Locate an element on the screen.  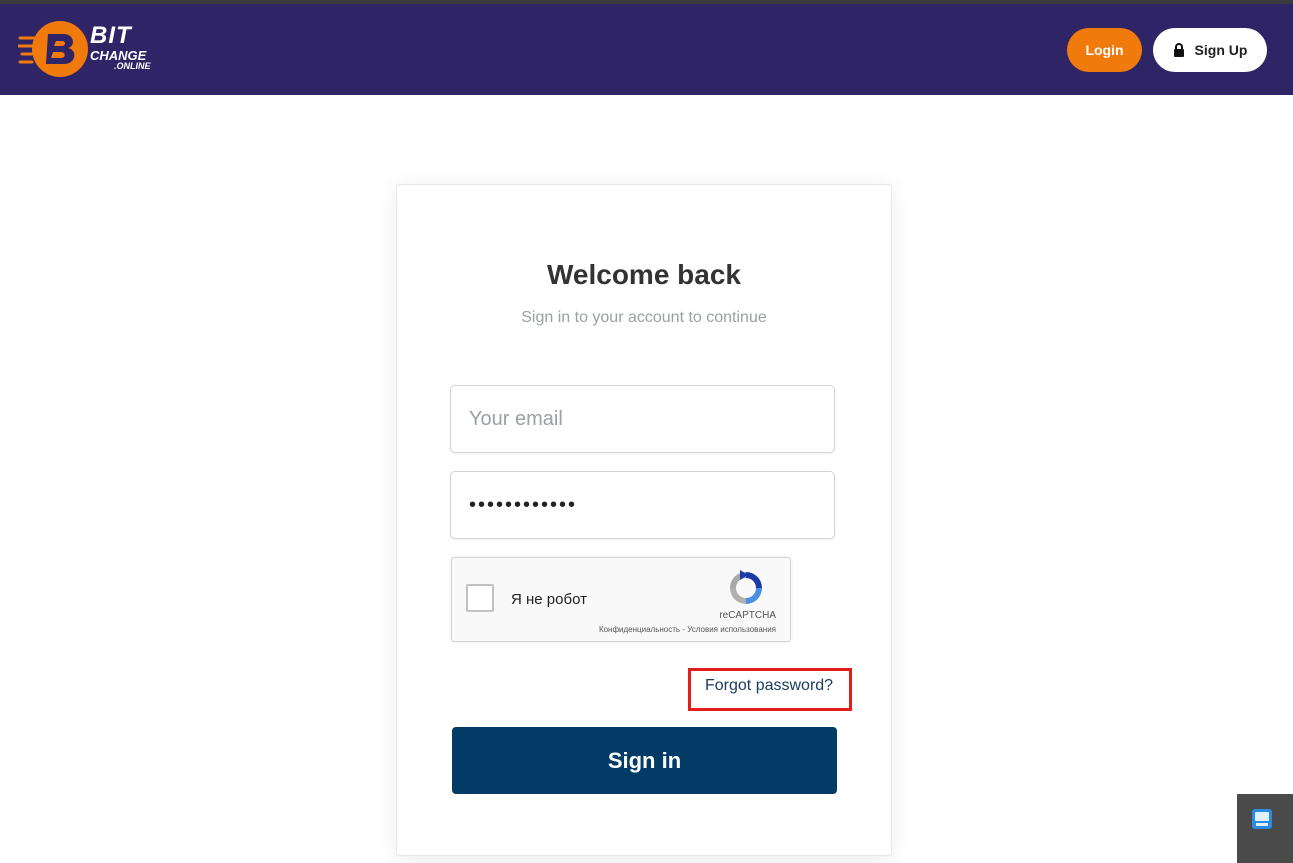
lock-icon is located at coordinates (1178, 50).